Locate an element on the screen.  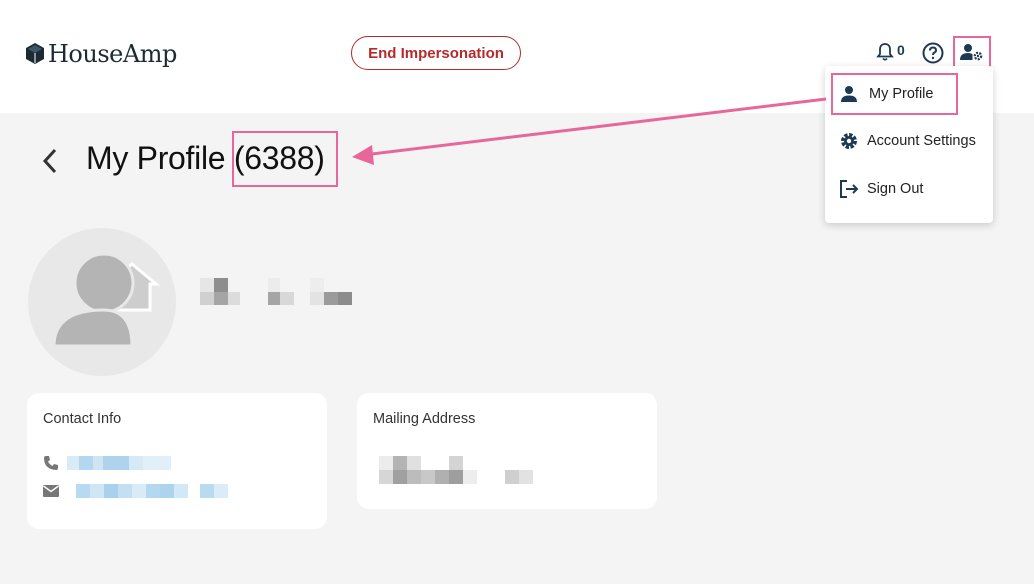
menu-item-account-settings: Account Settings is located at coordinates (909, 141).